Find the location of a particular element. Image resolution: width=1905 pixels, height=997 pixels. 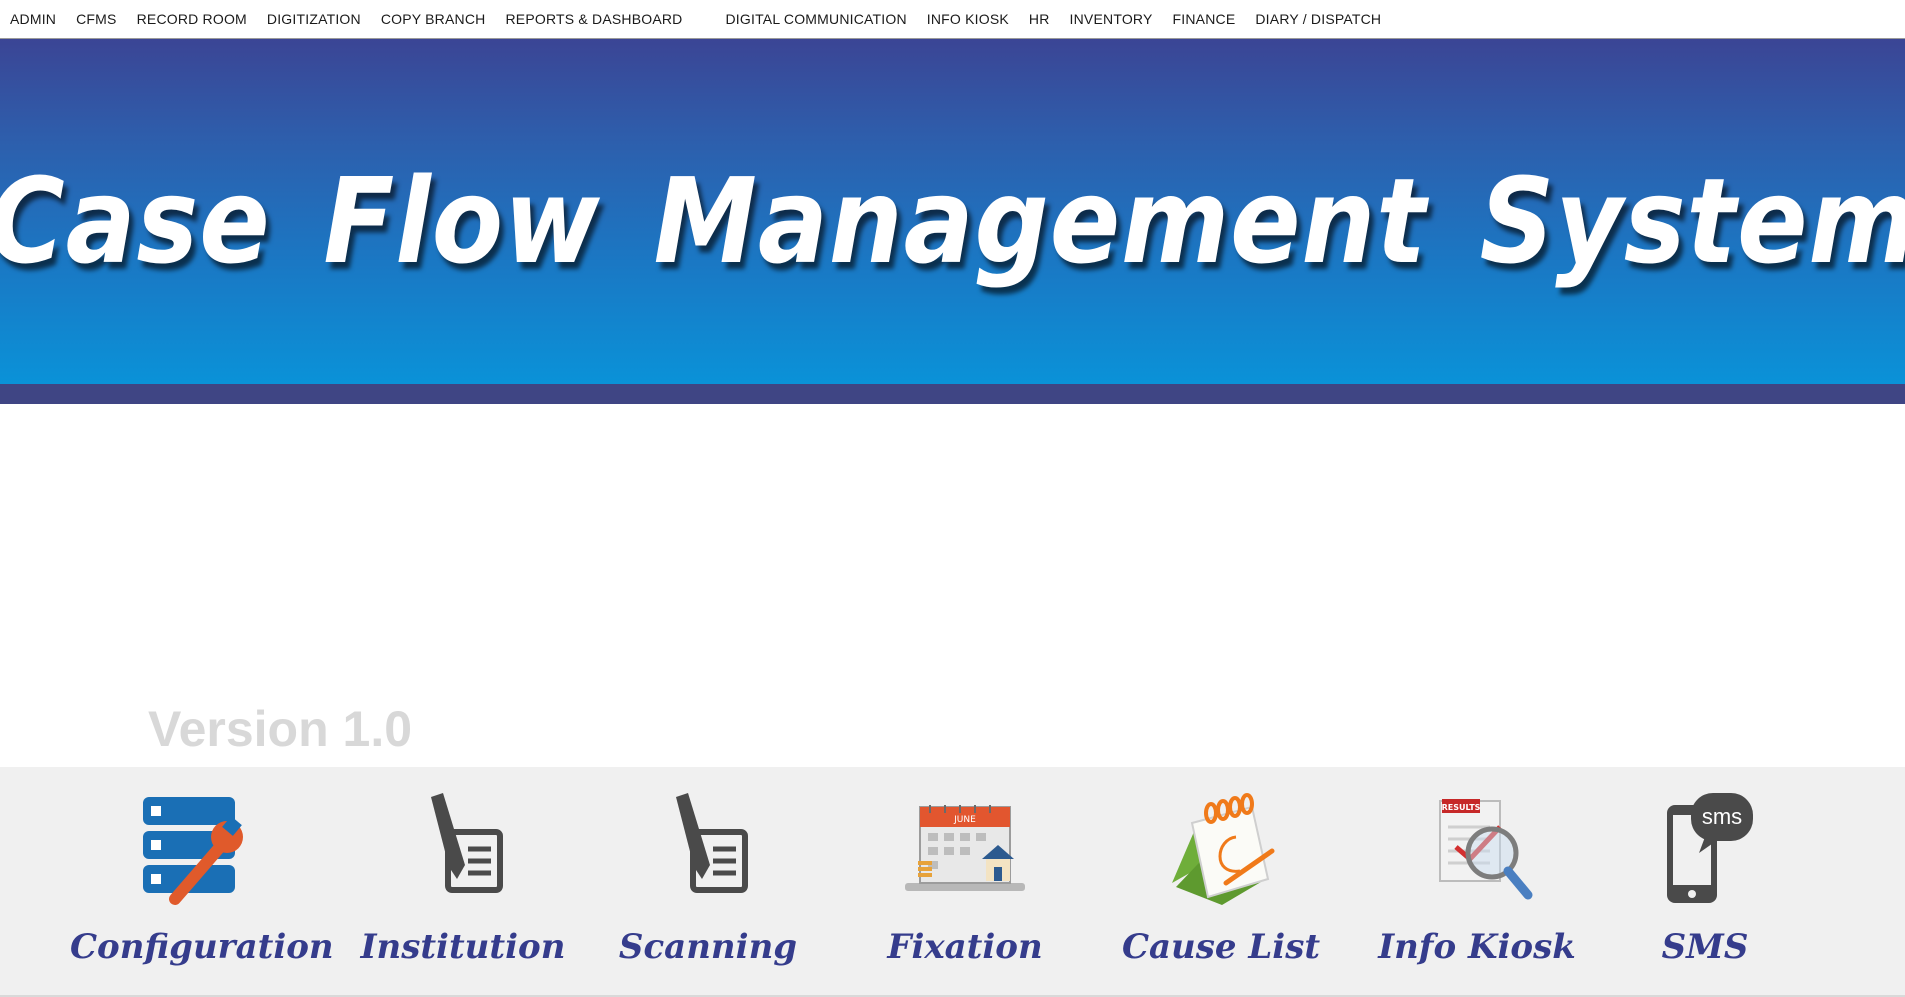

menu-record-room: RECORD ROOM is located at coordinates (192, 19).